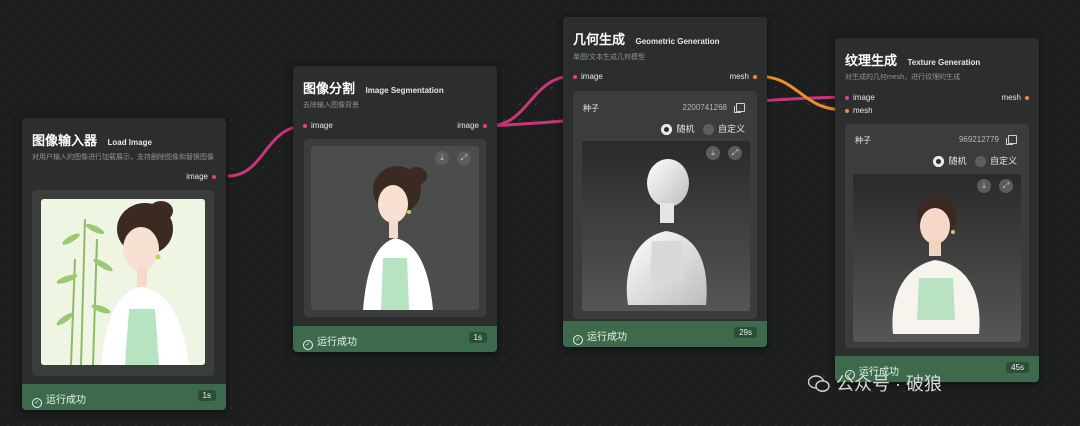 Image resolution: width=1080 pixels, height=426 pixels. What do you see at coordinates (871, 60) in the screenshot?
I see `node-title-zh: 纹理生成` at bounding box center [871, 60].